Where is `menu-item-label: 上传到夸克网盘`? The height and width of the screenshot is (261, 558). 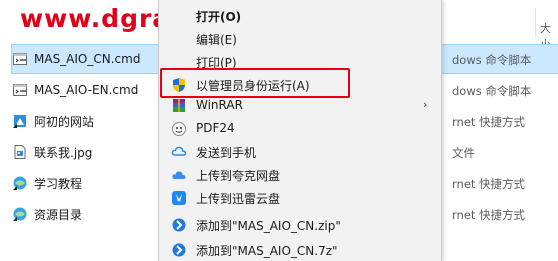 menu-item-label: 上传到夸克网盘 is located at coordinates (238, 176).